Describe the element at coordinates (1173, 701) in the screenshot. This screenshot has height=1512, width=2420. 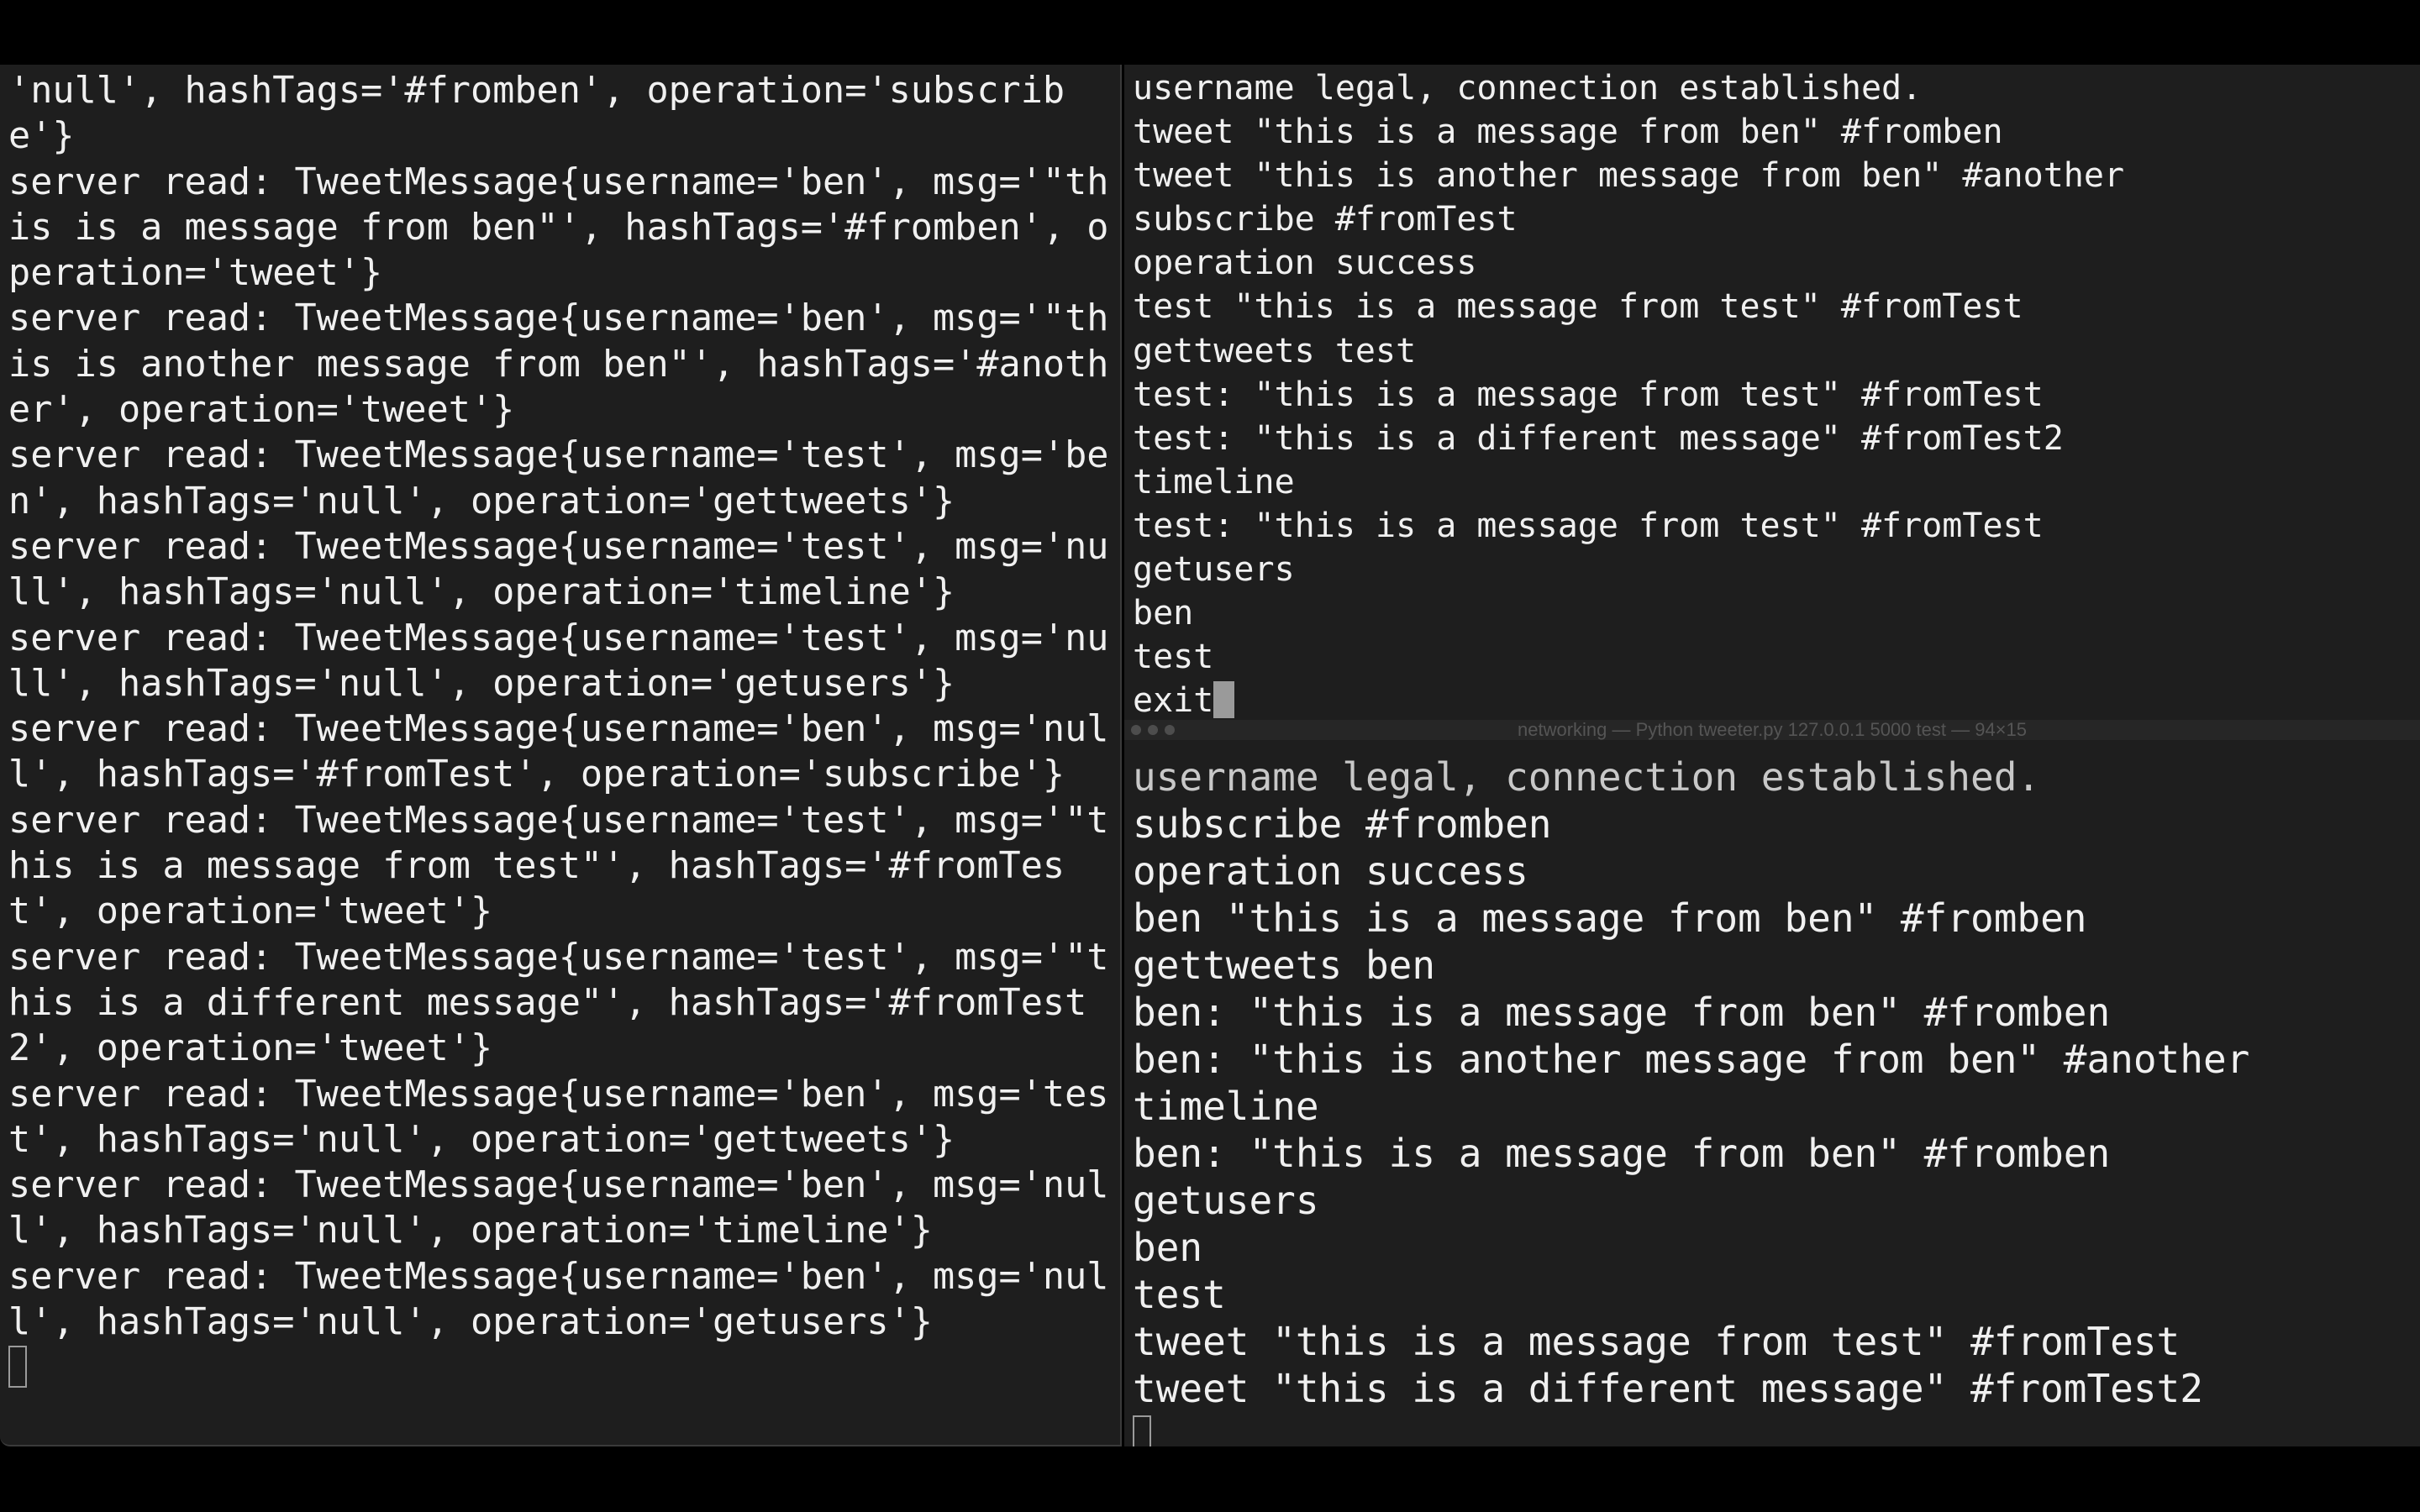
I see `terminal-input-text: exit` at that location.